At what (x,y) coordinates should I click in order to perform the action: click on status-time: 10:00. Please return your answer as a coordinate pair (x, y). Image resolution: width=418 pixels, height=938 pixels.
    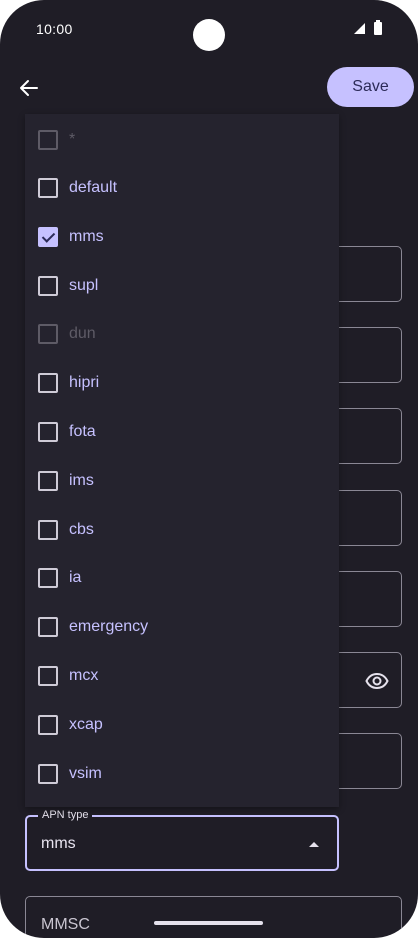
    Looking at the image, I should click on (54, 29).